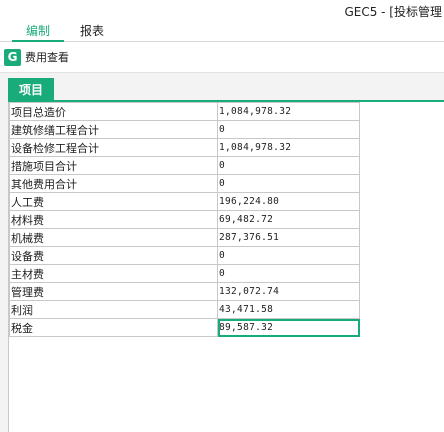 This screenshot has width=444, height=432. I want to click on fee-value-cell: 89,587.32, so click(288, 327).